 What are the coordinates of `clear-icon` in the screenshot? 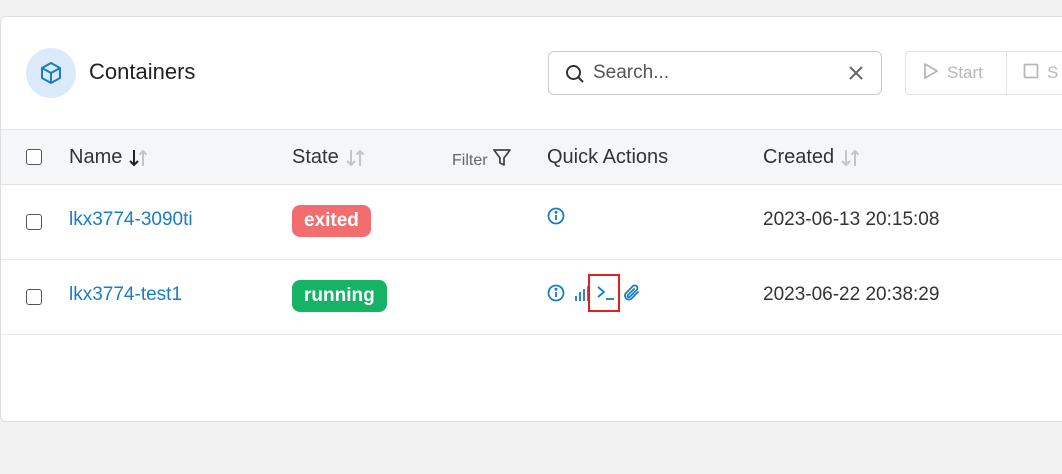 It's located at (856, 75).